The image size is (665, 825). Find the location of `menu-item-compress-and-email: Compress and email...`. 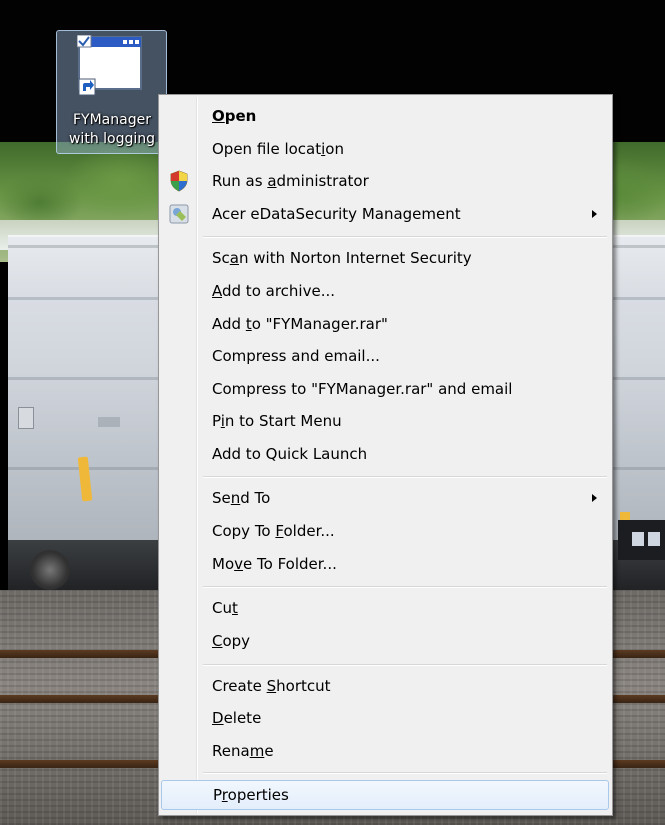

menu-item-compress-and-email: Compress and email... is located at coordinates (385, 356).